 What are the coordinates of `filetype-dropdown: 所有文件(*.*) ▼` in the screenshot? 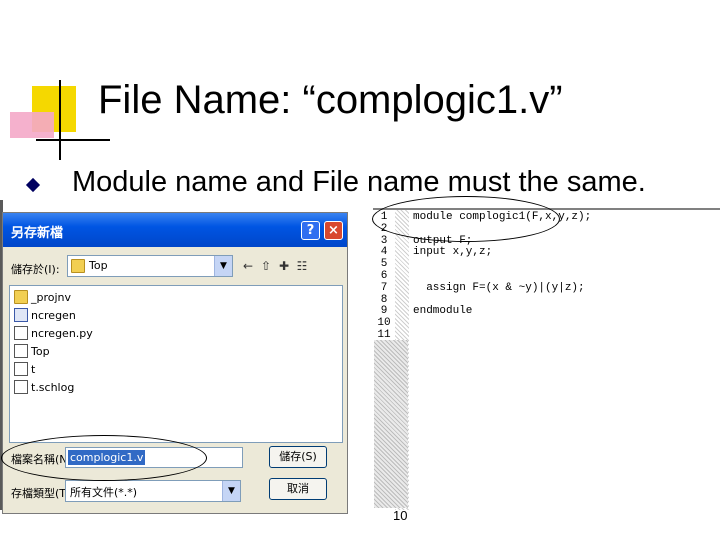 It's located at (153, 491).